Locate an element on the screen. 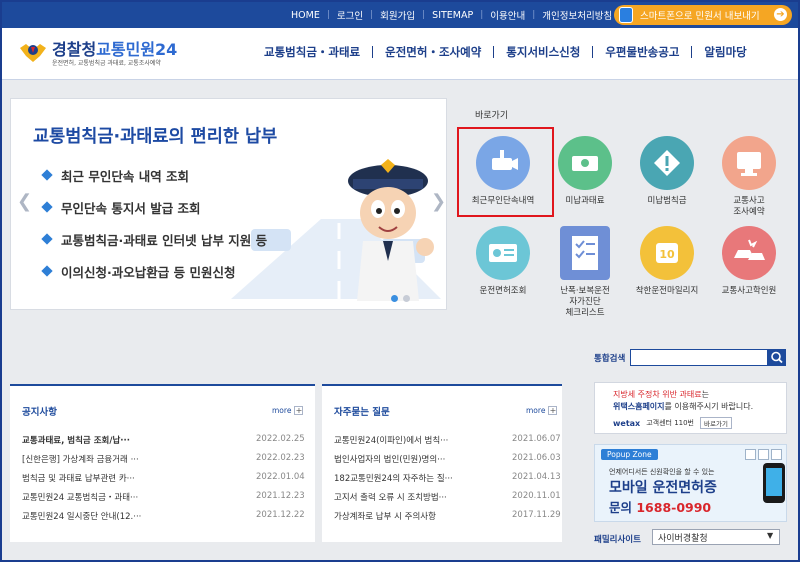 The height and width of the screenshot is (562, 800). popup-zone-controls is located at coordinates (763, 454).